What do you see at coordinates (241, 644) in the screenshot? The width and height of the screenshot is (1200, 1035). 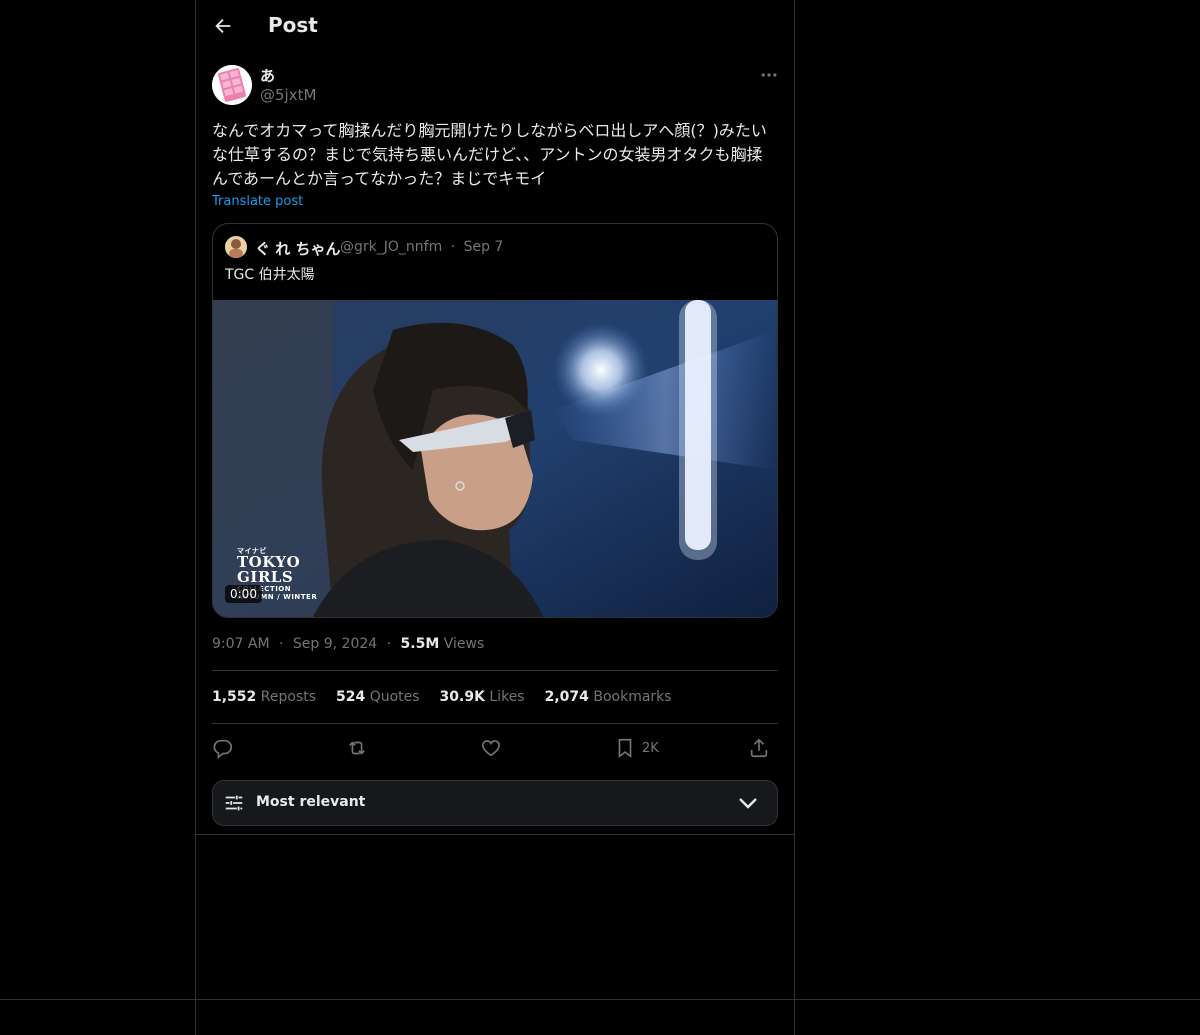 I see `post-time: 9:07 AM` at bounding box center [241, 644].